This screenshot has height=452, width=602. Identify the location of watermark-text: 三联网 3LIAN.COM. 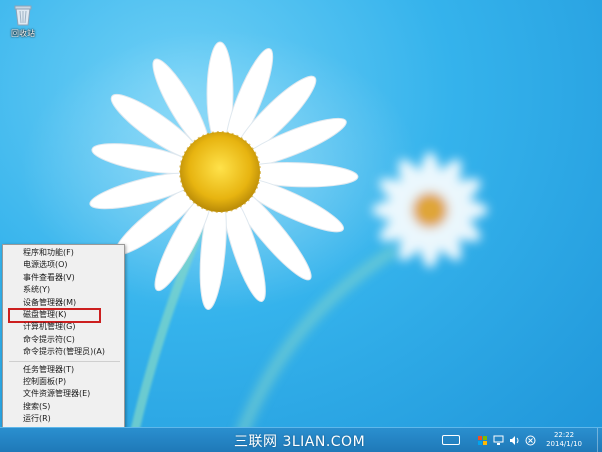
(300, 442).